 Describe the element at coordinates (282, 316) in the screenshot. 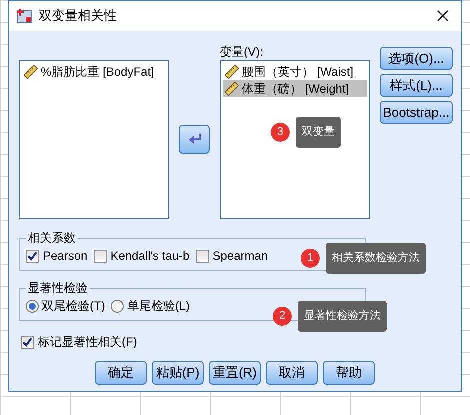

I see `number-badge: 2` at that location.